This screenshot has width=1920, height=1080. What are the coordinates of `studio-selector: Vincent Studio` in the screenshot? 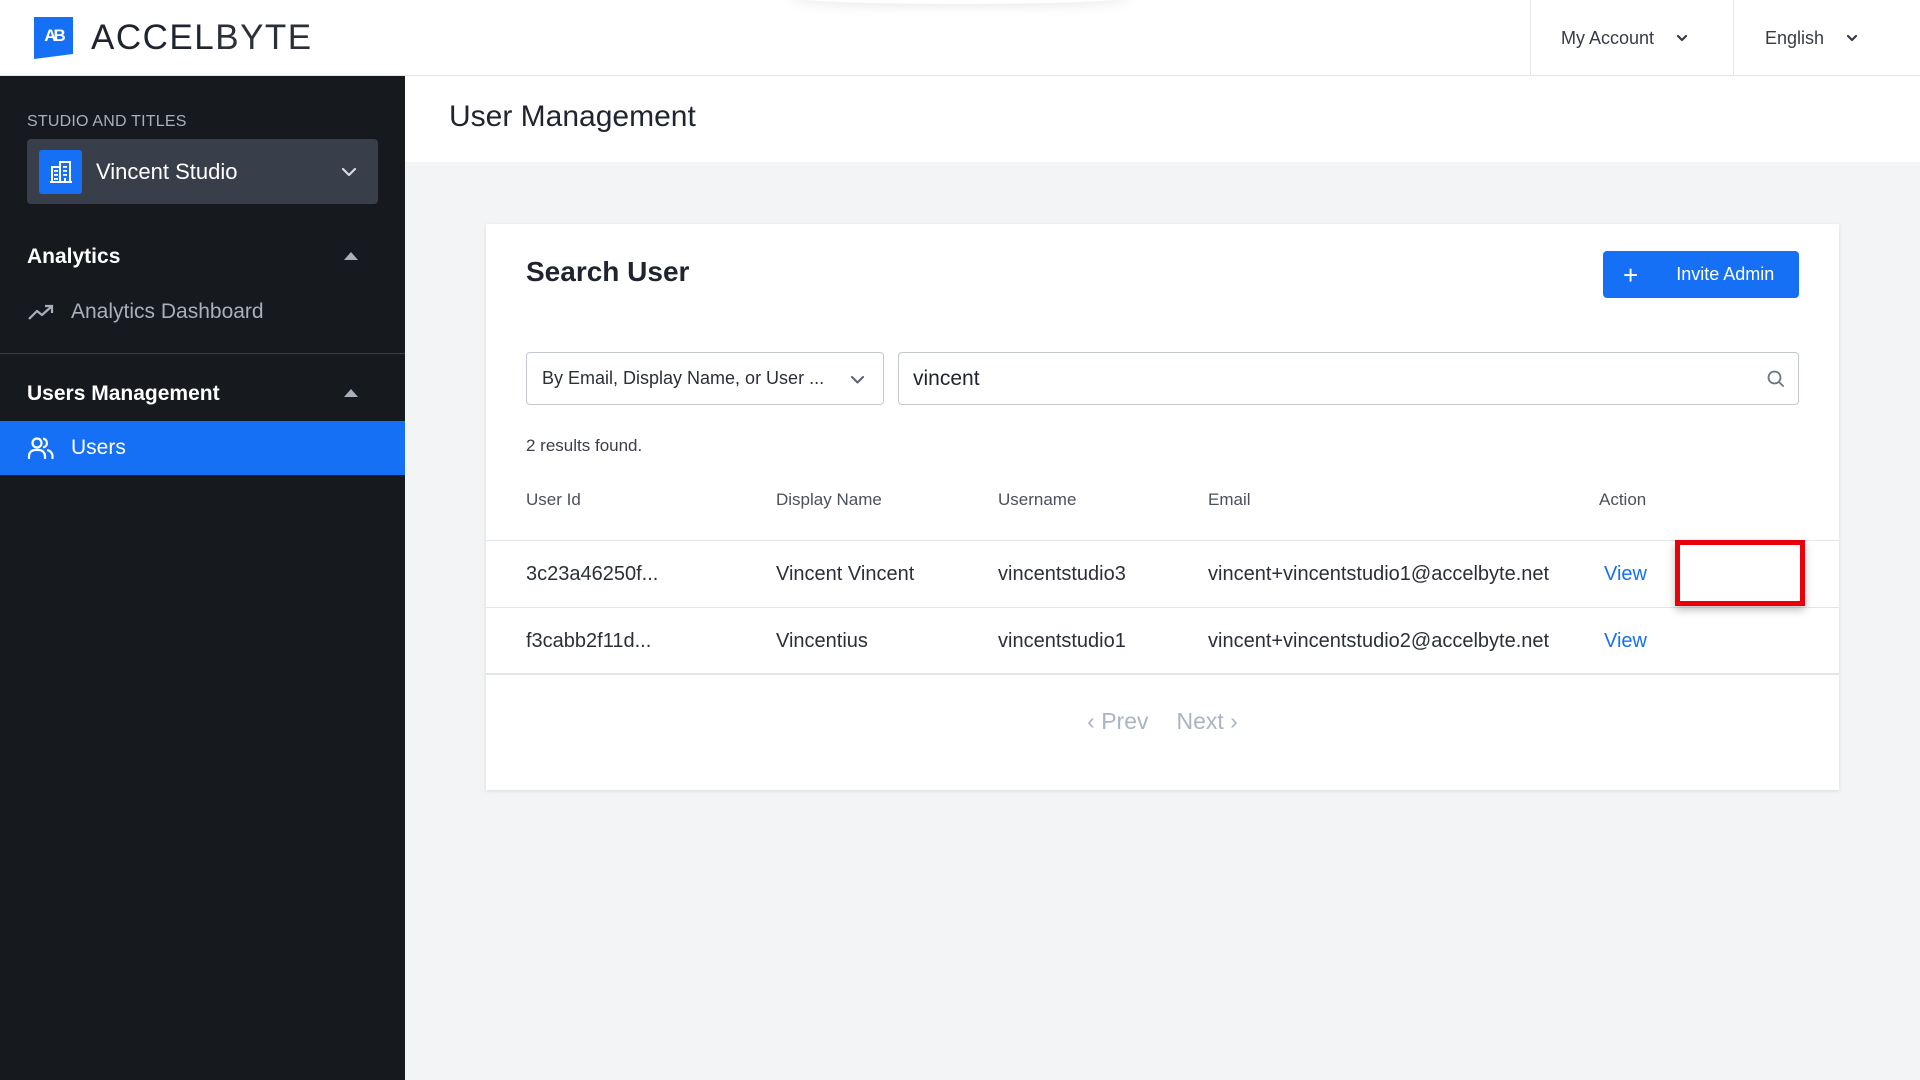 It's located at (202, 171).